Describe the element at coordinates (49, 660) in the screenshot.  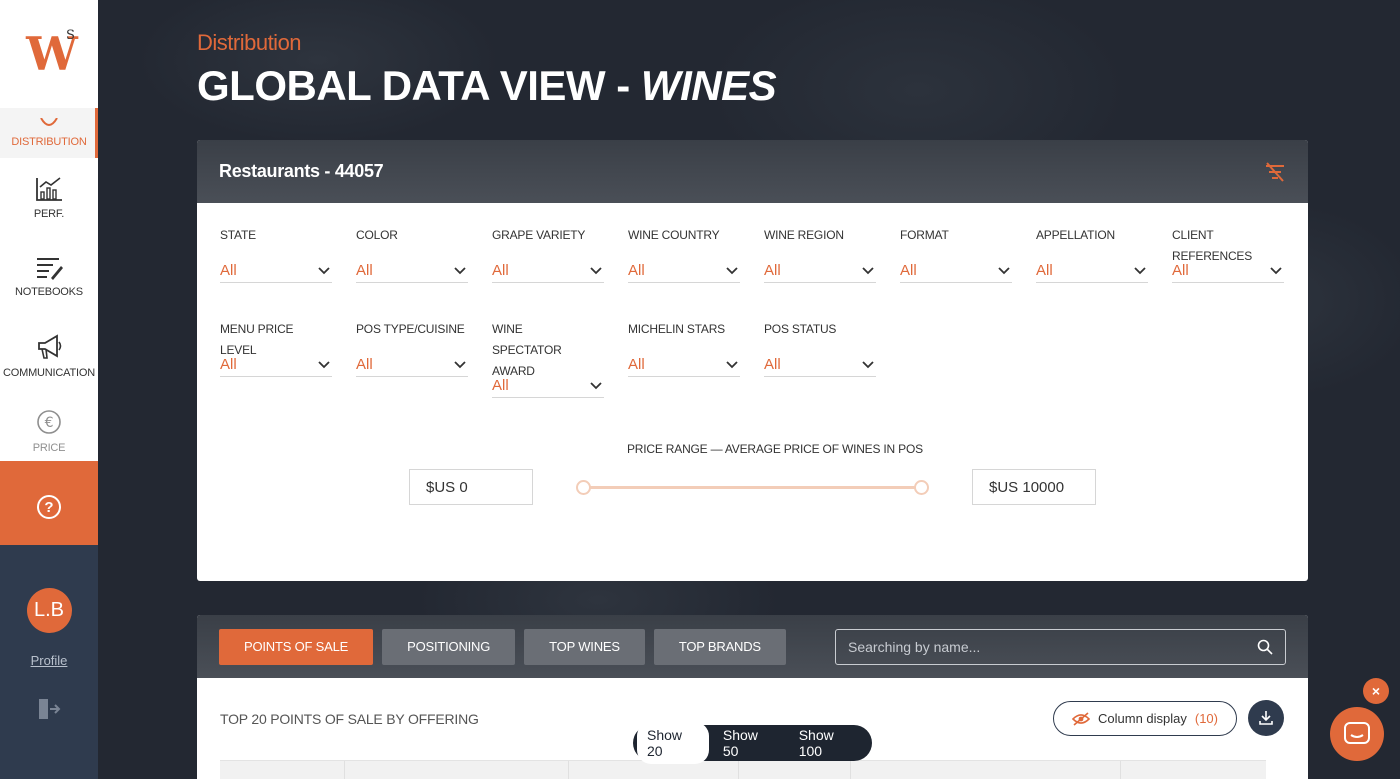
I see `profile-link: Profile` at that location.